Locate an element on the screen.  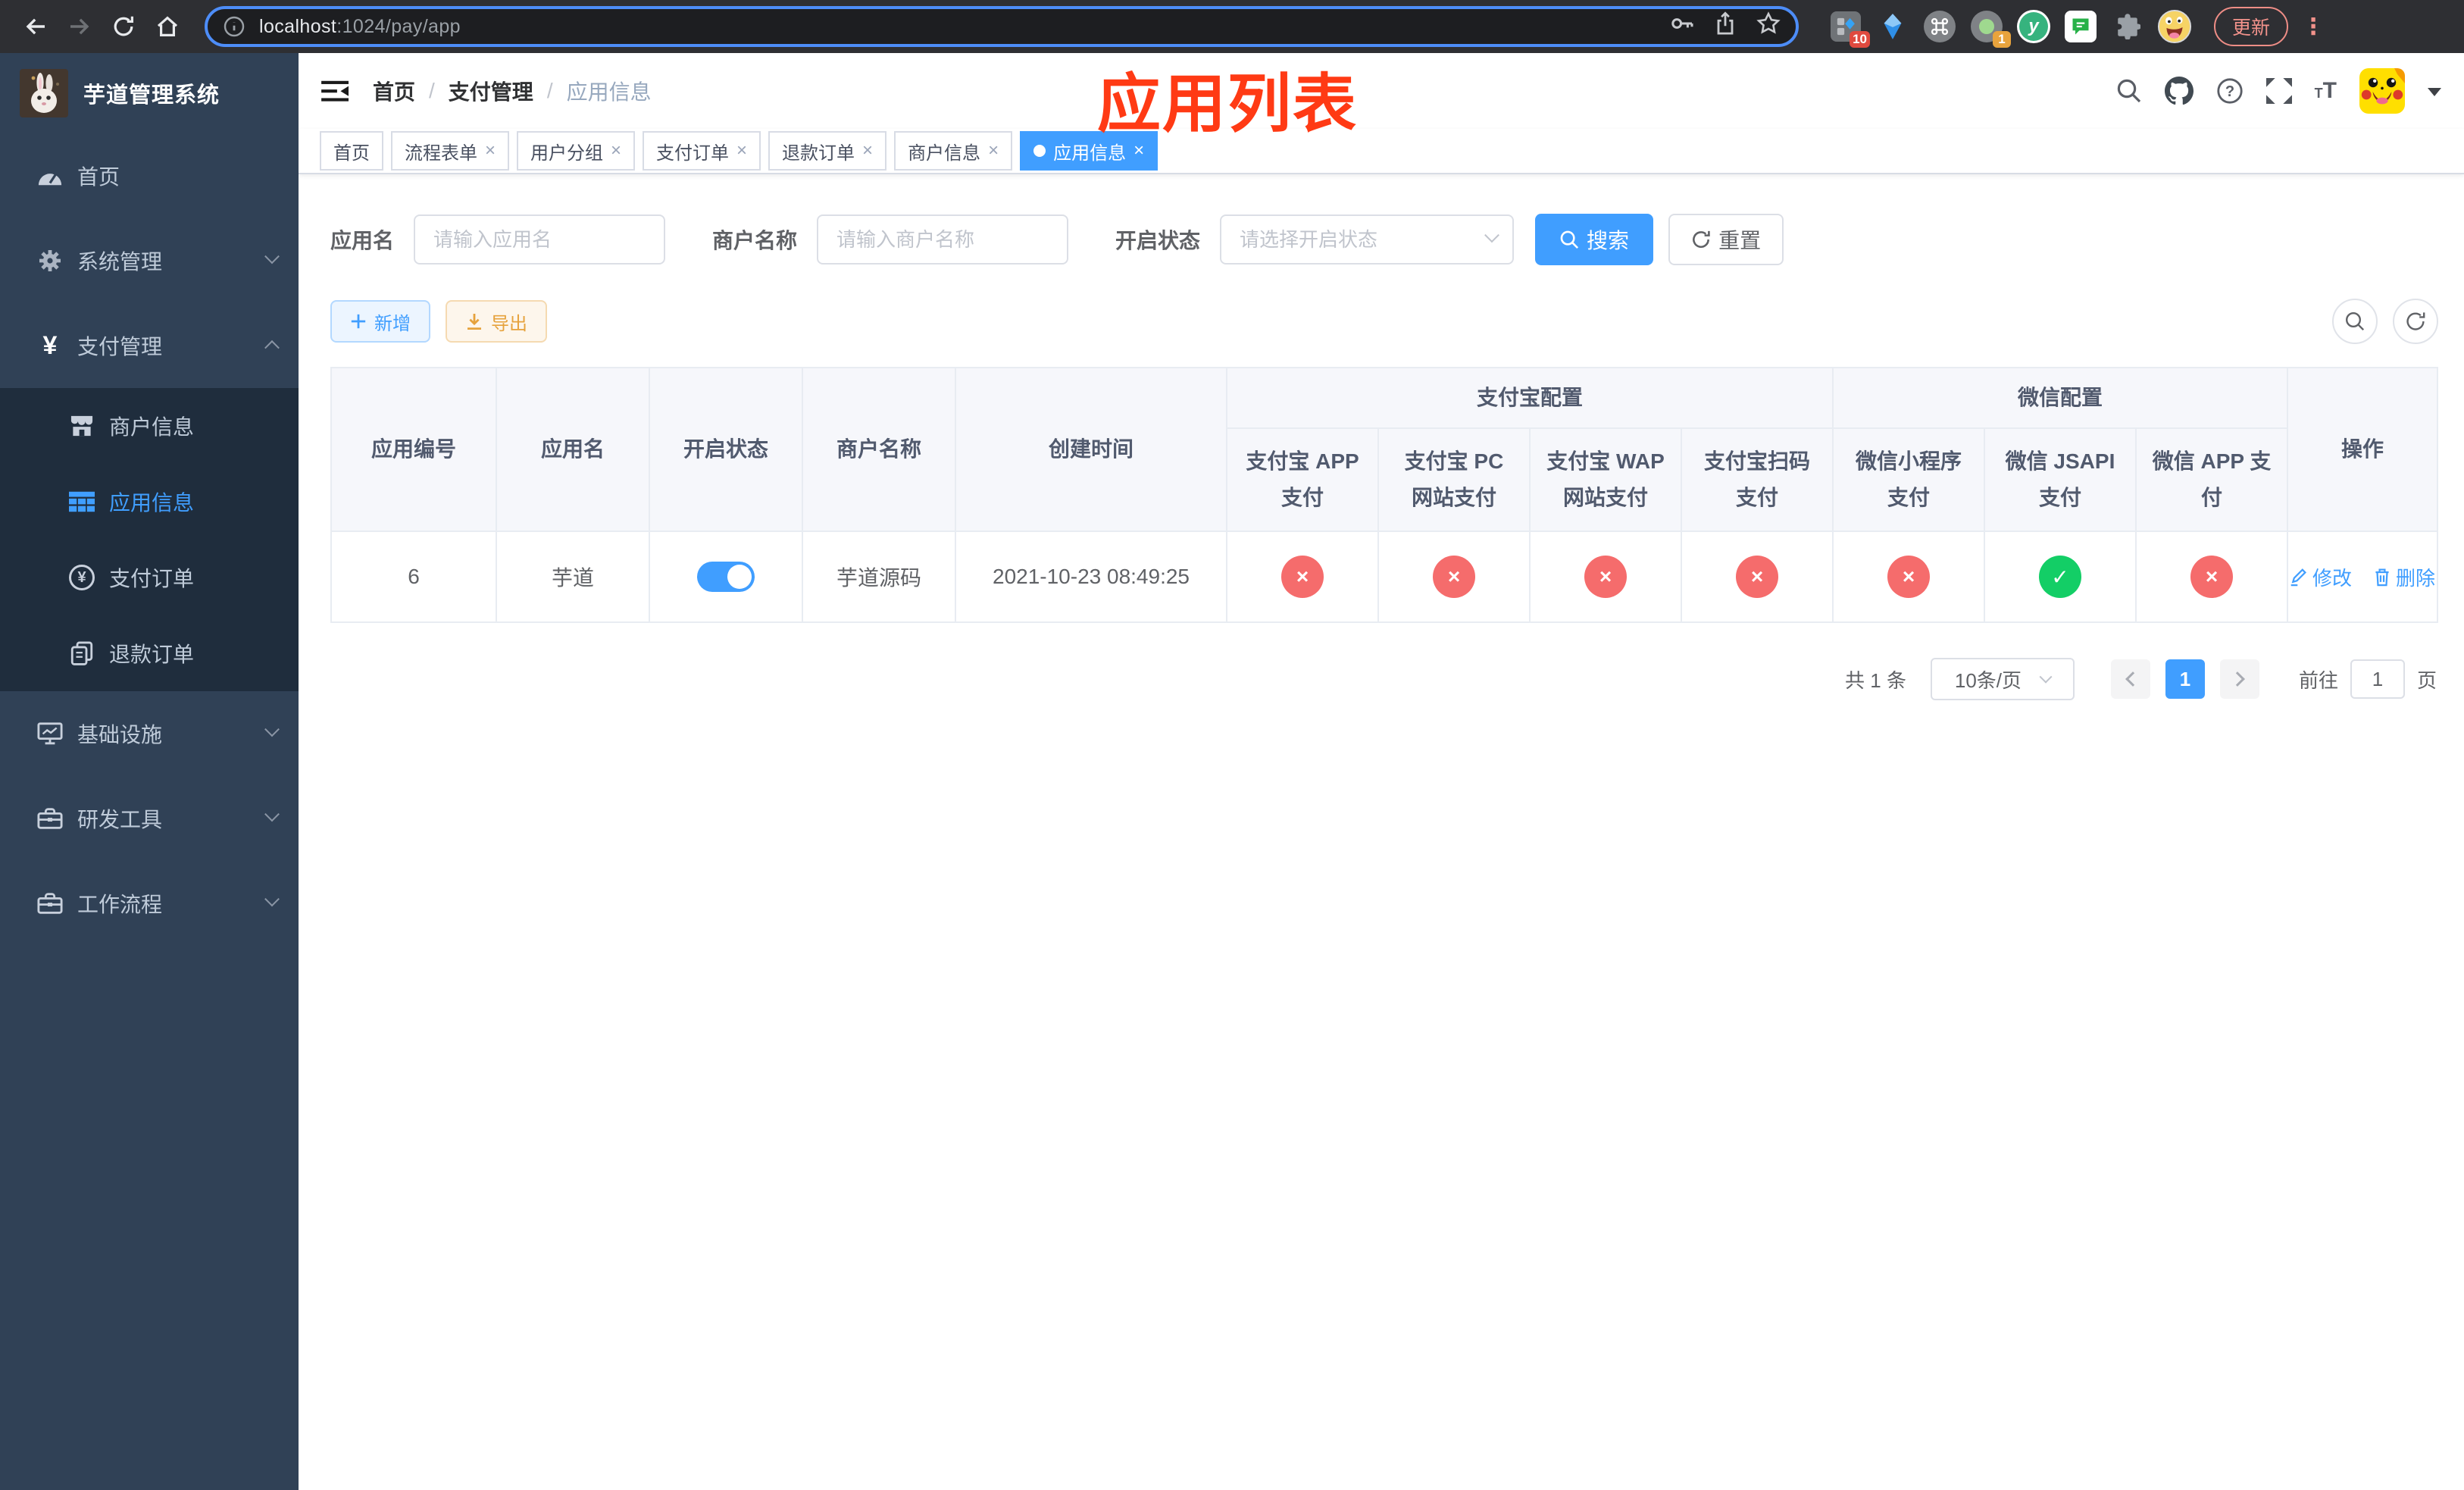
col-header-actions: 操作 is located at coordinates (2363, 449).